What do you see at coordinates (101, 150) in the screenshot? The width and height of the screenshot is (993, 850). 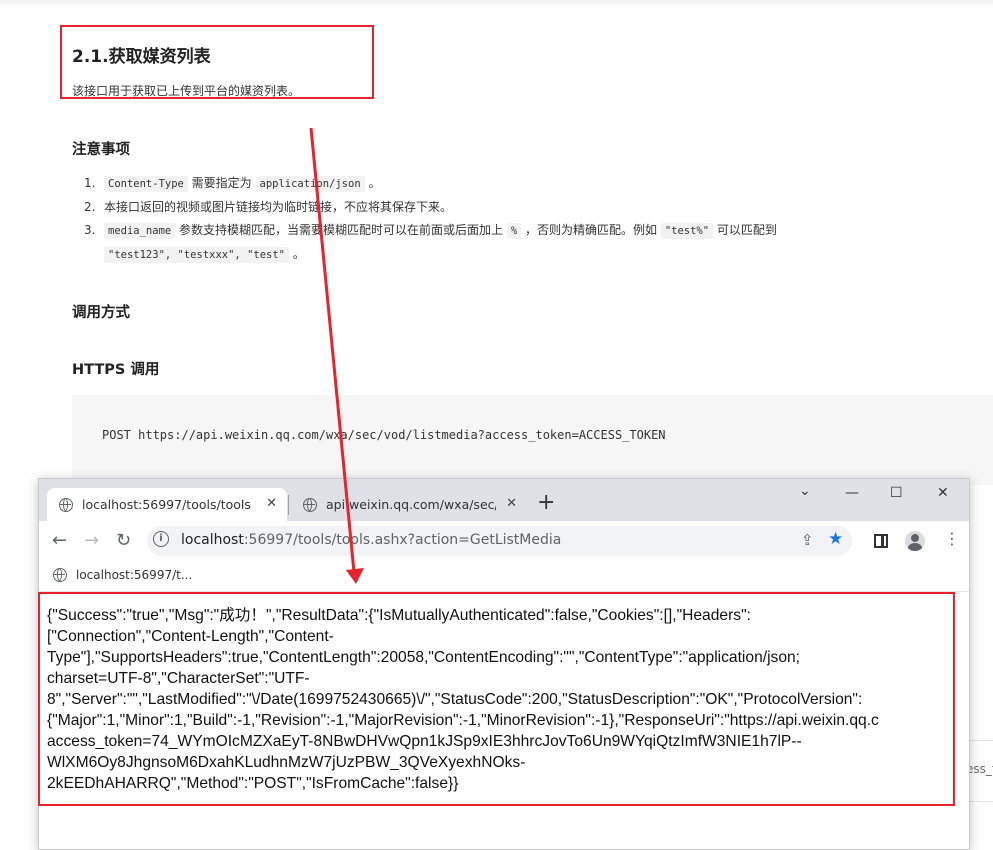 I see `notes-heading: 注意事项` at bounding box center [101, 150].